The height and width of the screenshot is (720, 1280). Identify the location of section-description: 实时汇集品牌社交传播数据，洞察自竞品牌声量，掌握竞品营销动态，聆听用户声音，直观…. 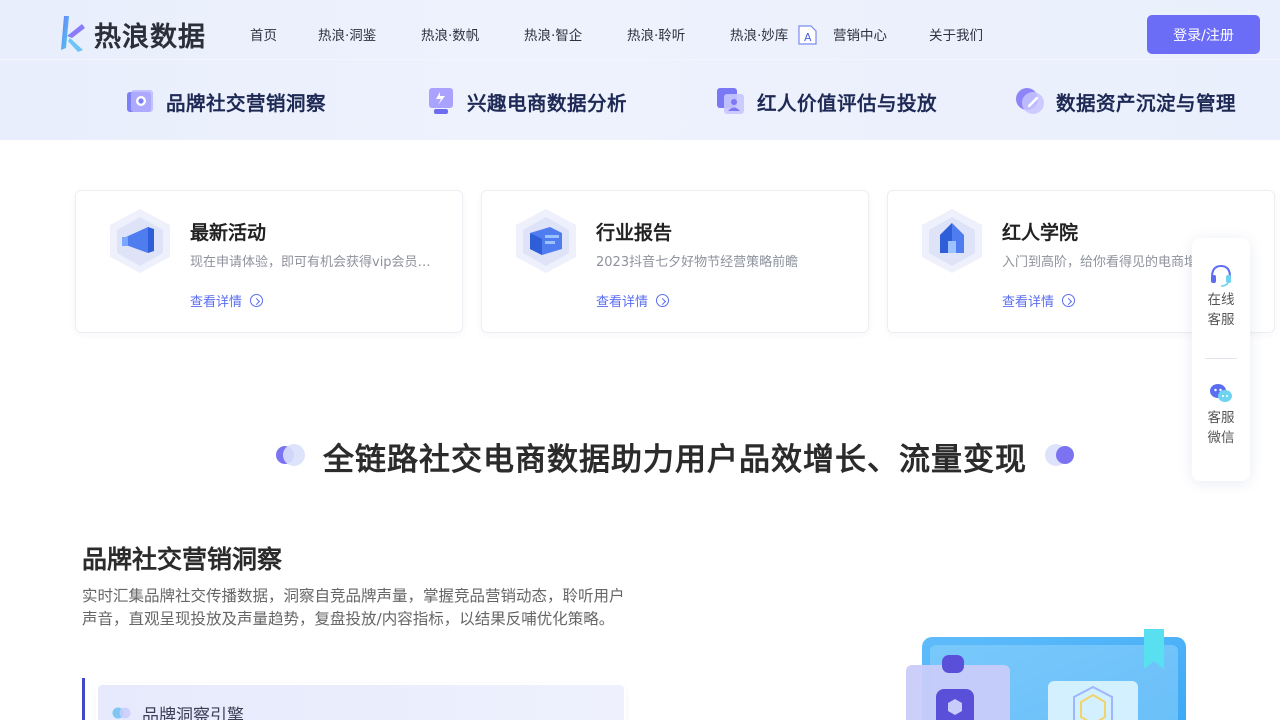
(353, 607).